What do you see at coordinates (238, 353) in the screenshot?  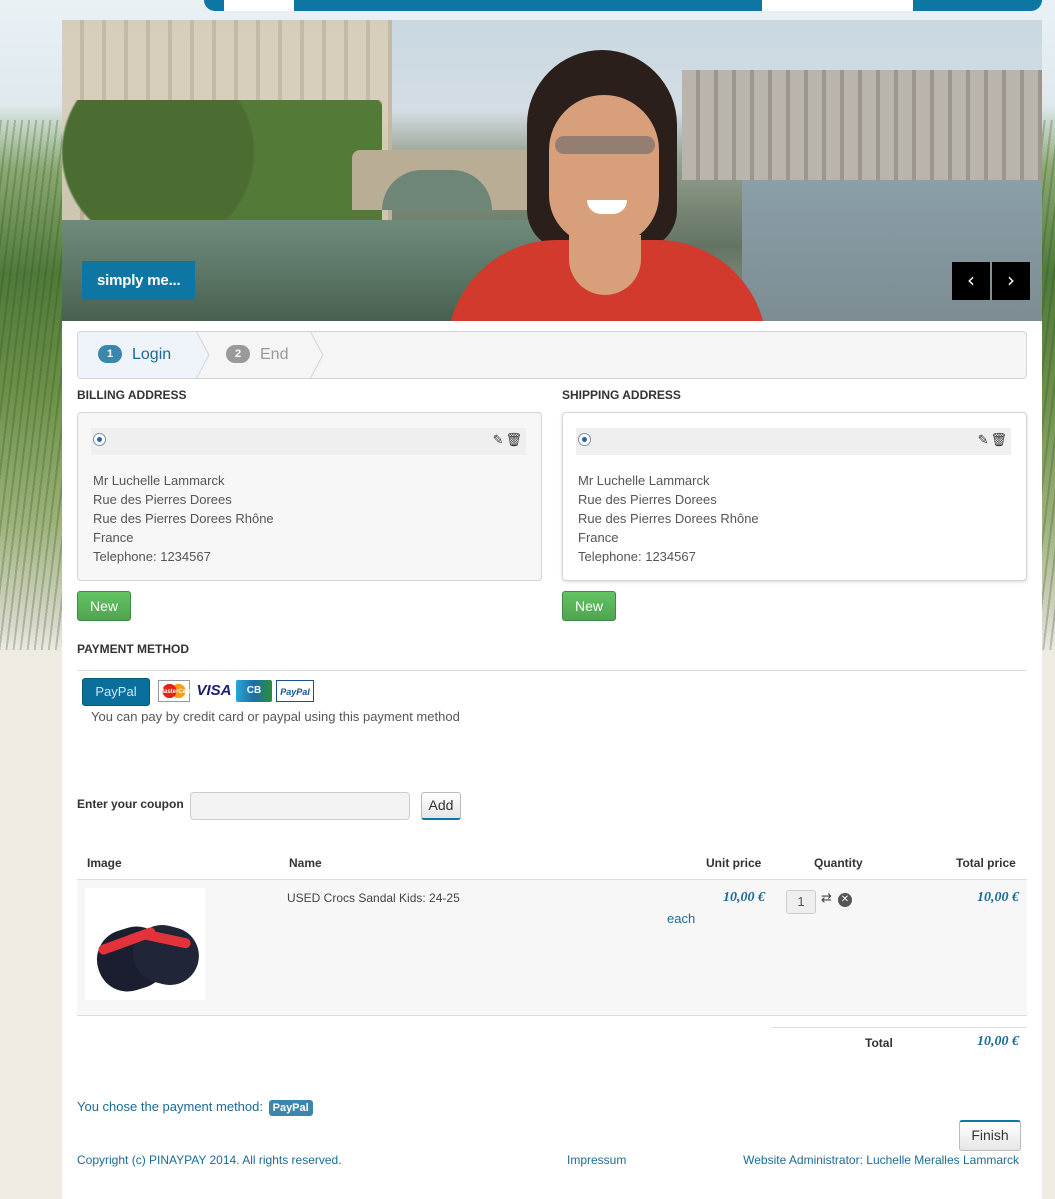 I see `step-number-badge: 2` at bounding box center [238, 353].